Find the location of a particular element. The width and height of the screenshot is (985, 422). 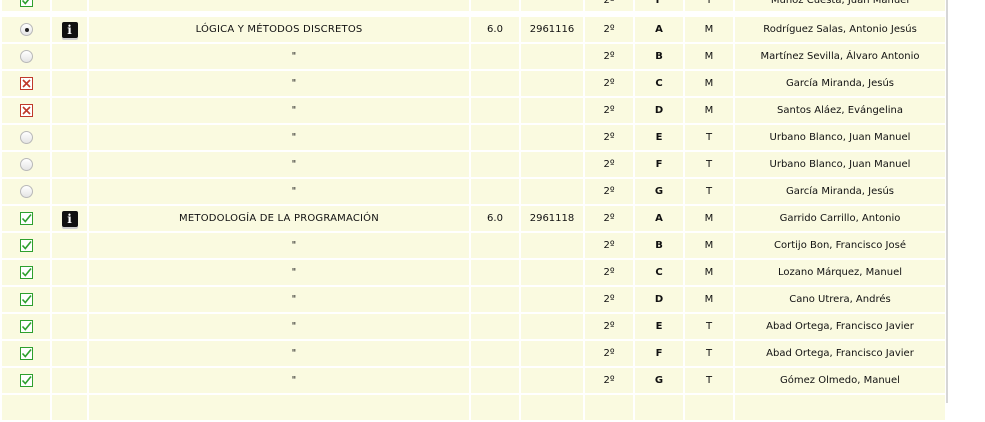

subject-name-cell: METODOLOGÍA DE LA PROGRAMACIÓN is located at coordinates (279, 218).